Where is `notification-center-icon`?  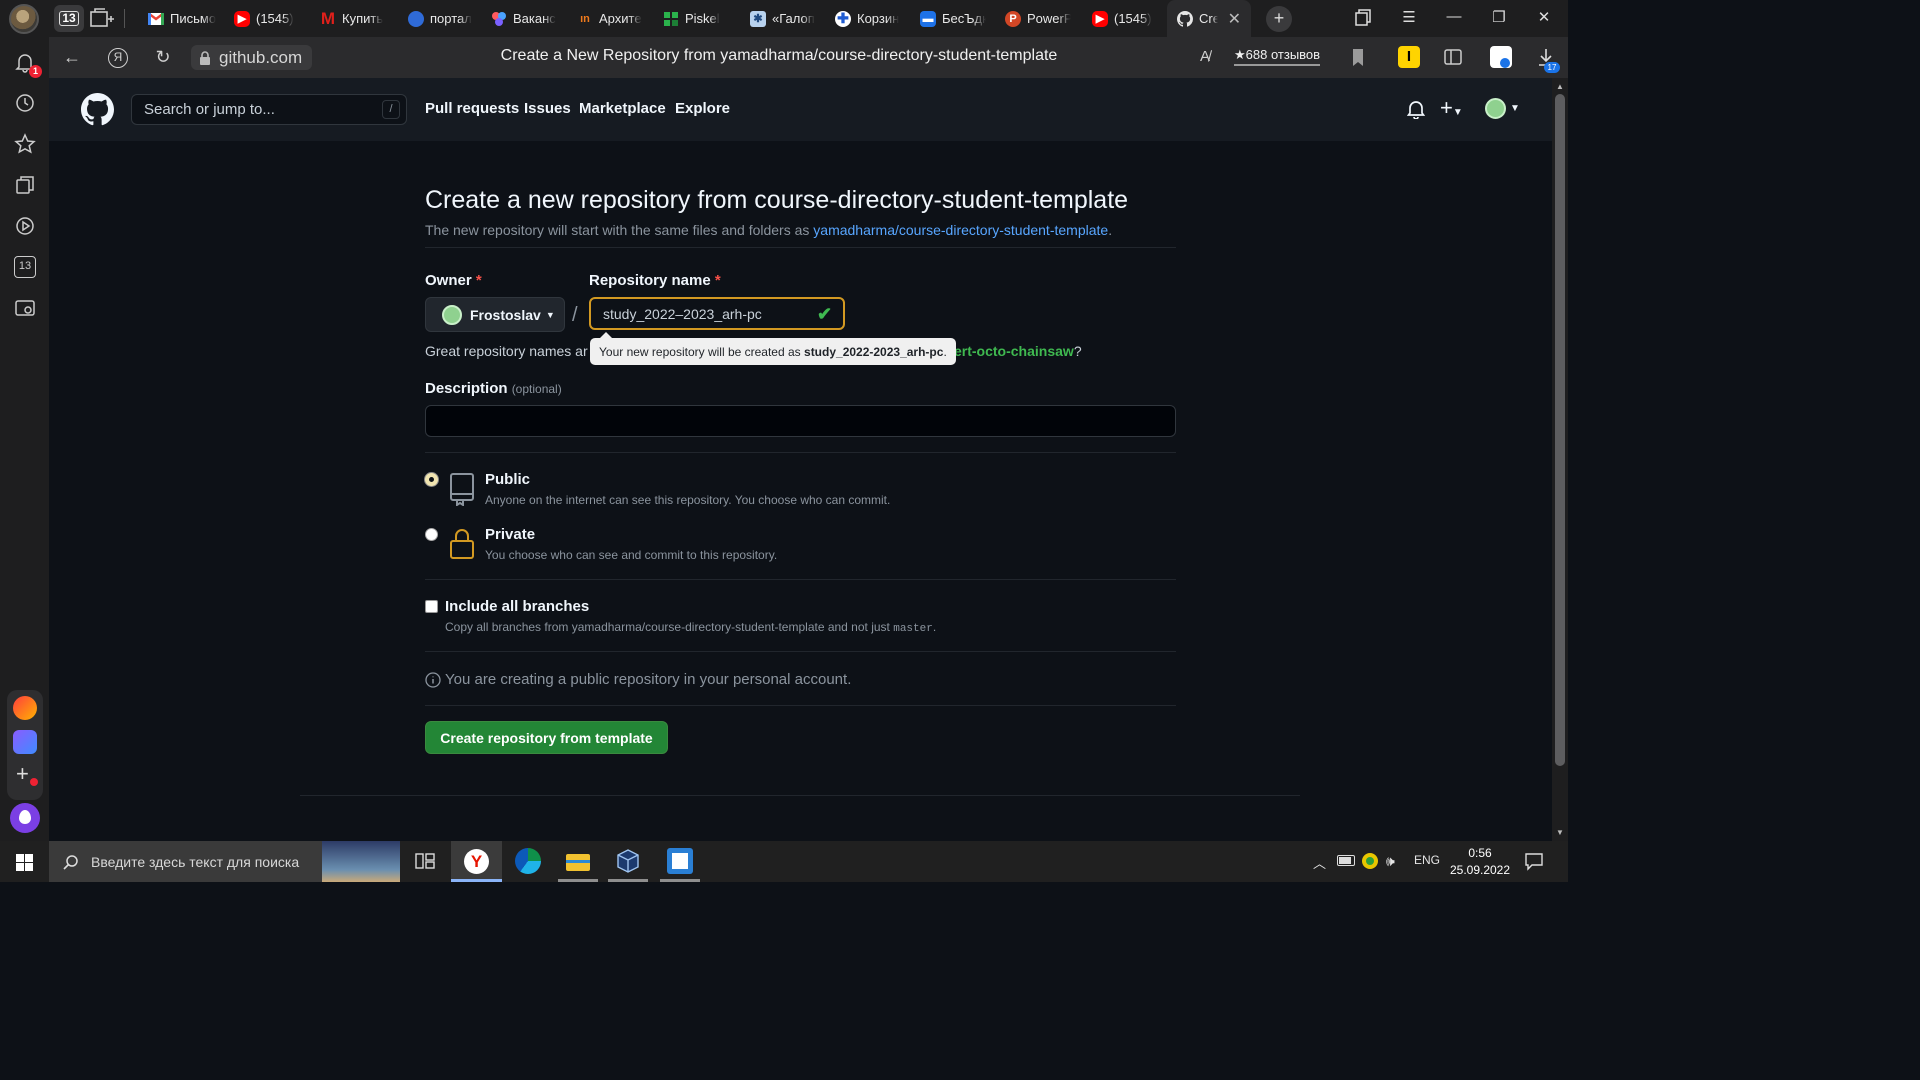 notification-center-icon is located at coordinates (1534, 861).